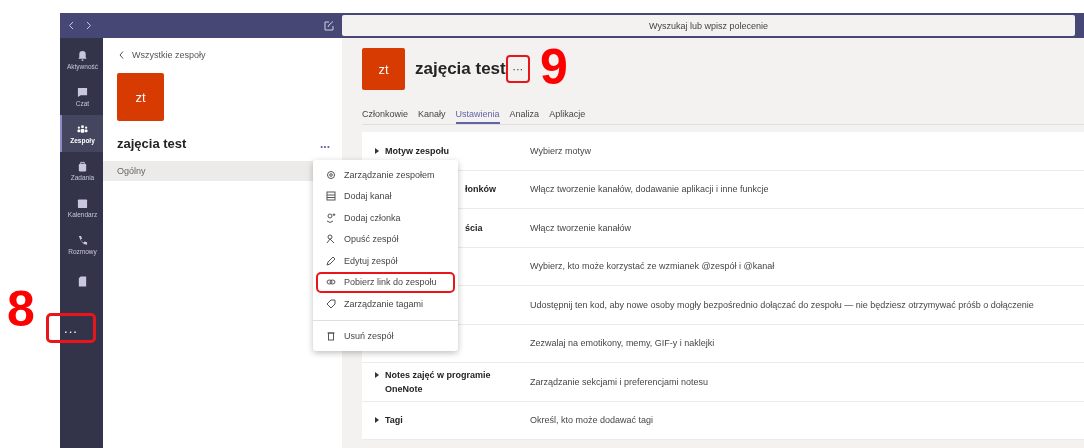 This screenshot has height=448, width=1084. What do you see at coordinates (567, 116) in the screenshot?
I see `tab: Aplikacje` at bounding box center [567, 116].